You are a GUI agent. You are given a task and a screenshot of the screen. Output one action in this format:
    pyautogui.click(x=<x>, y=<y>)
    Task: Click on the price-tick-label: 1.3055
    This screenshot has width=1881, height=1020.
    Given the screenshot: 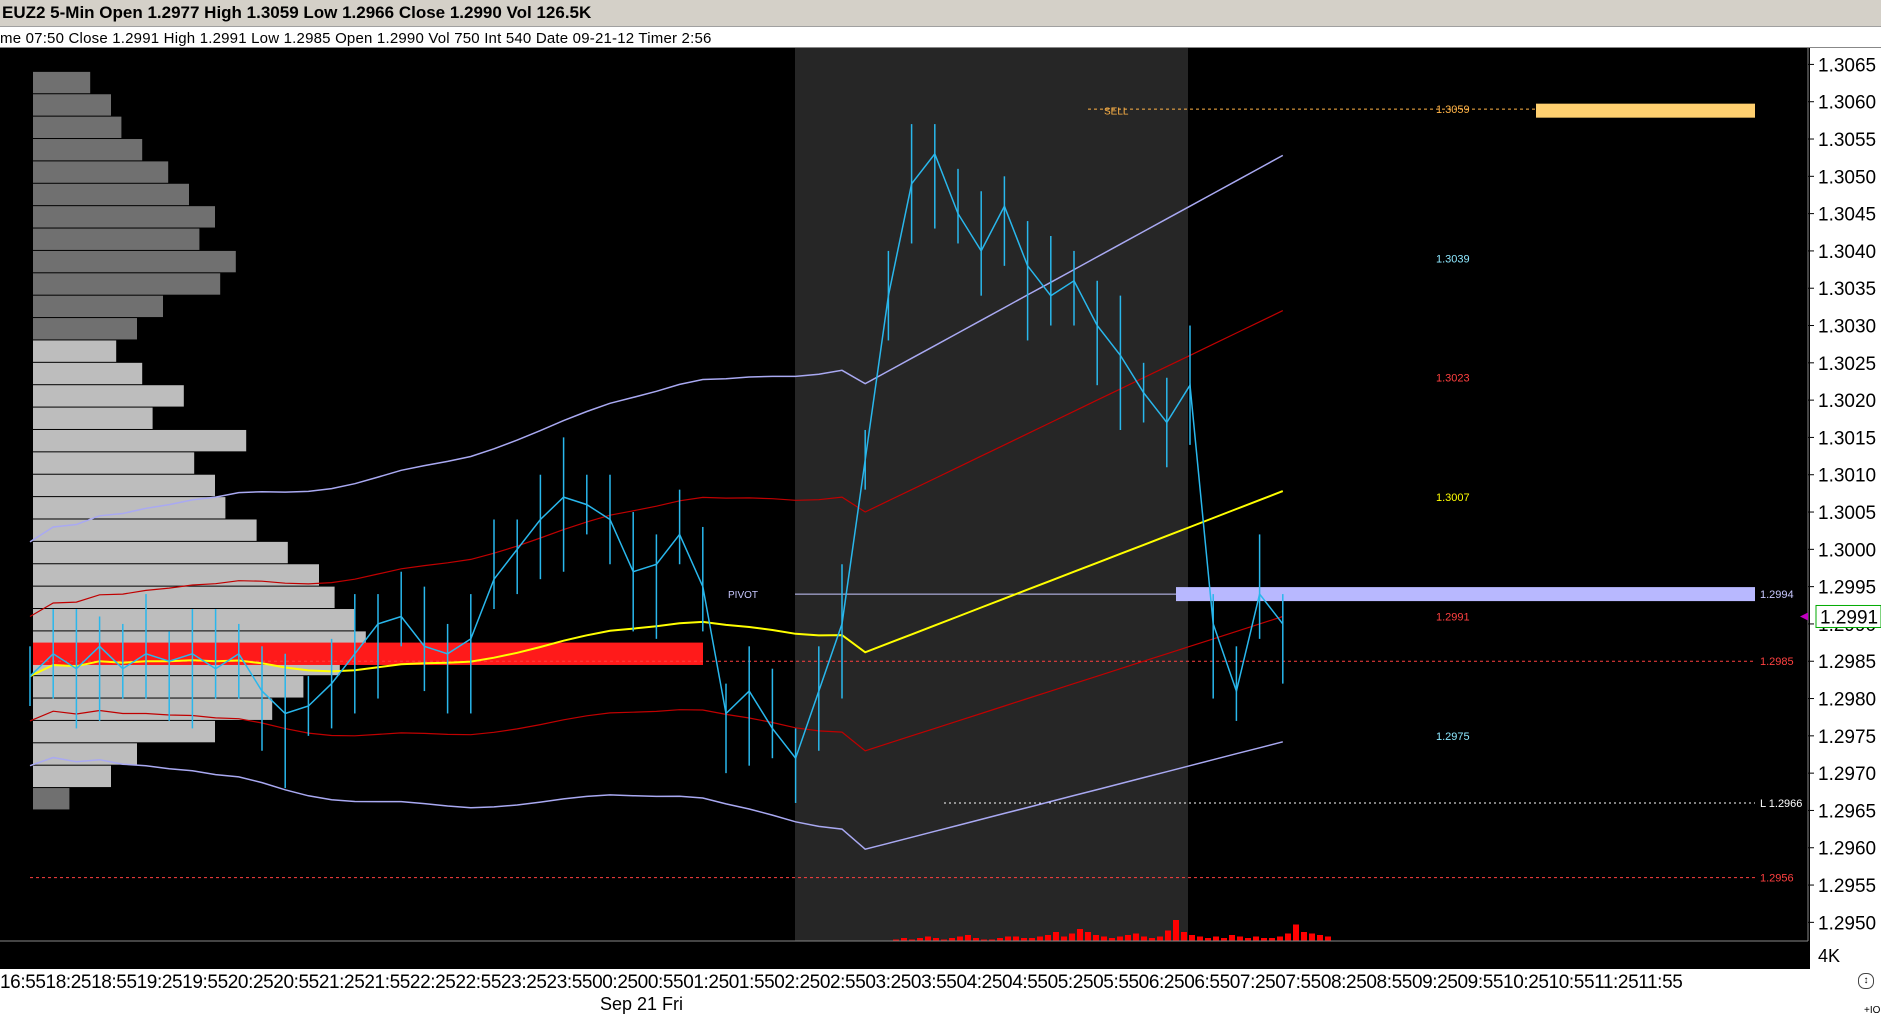 What is the action you would take?
    pyautogui.click(x=1847, y=140)
    